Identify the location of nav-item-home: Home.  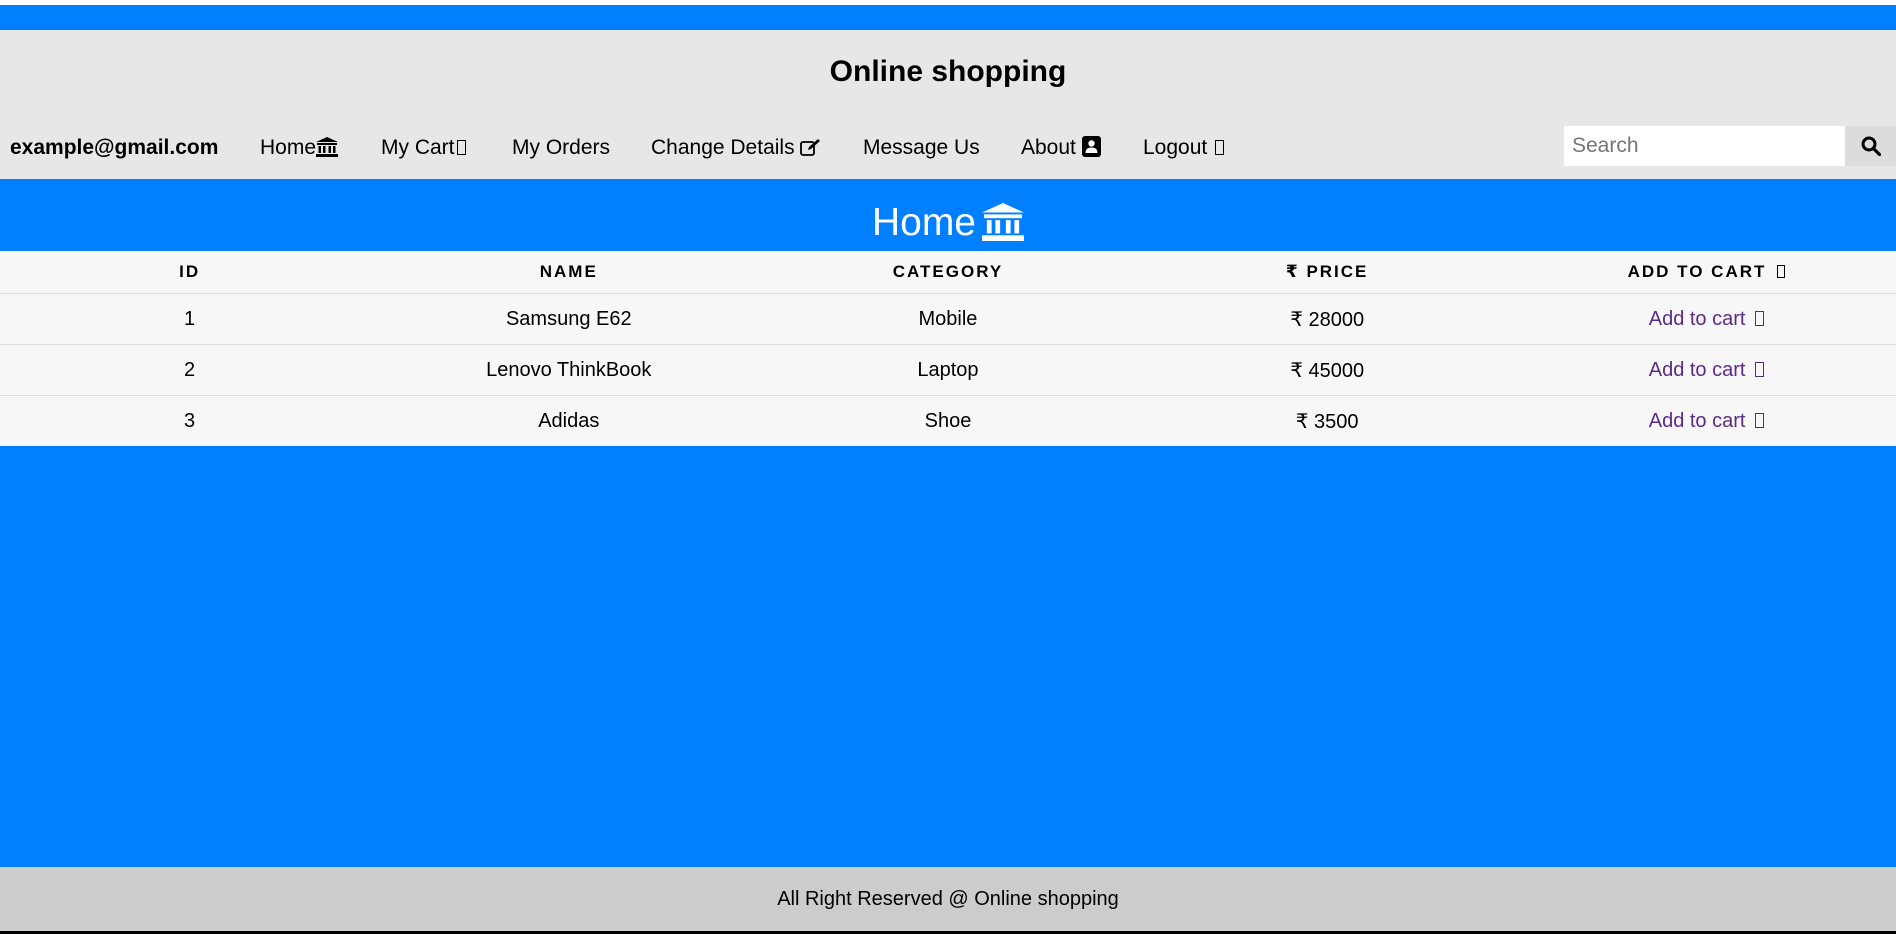
(299, 147).